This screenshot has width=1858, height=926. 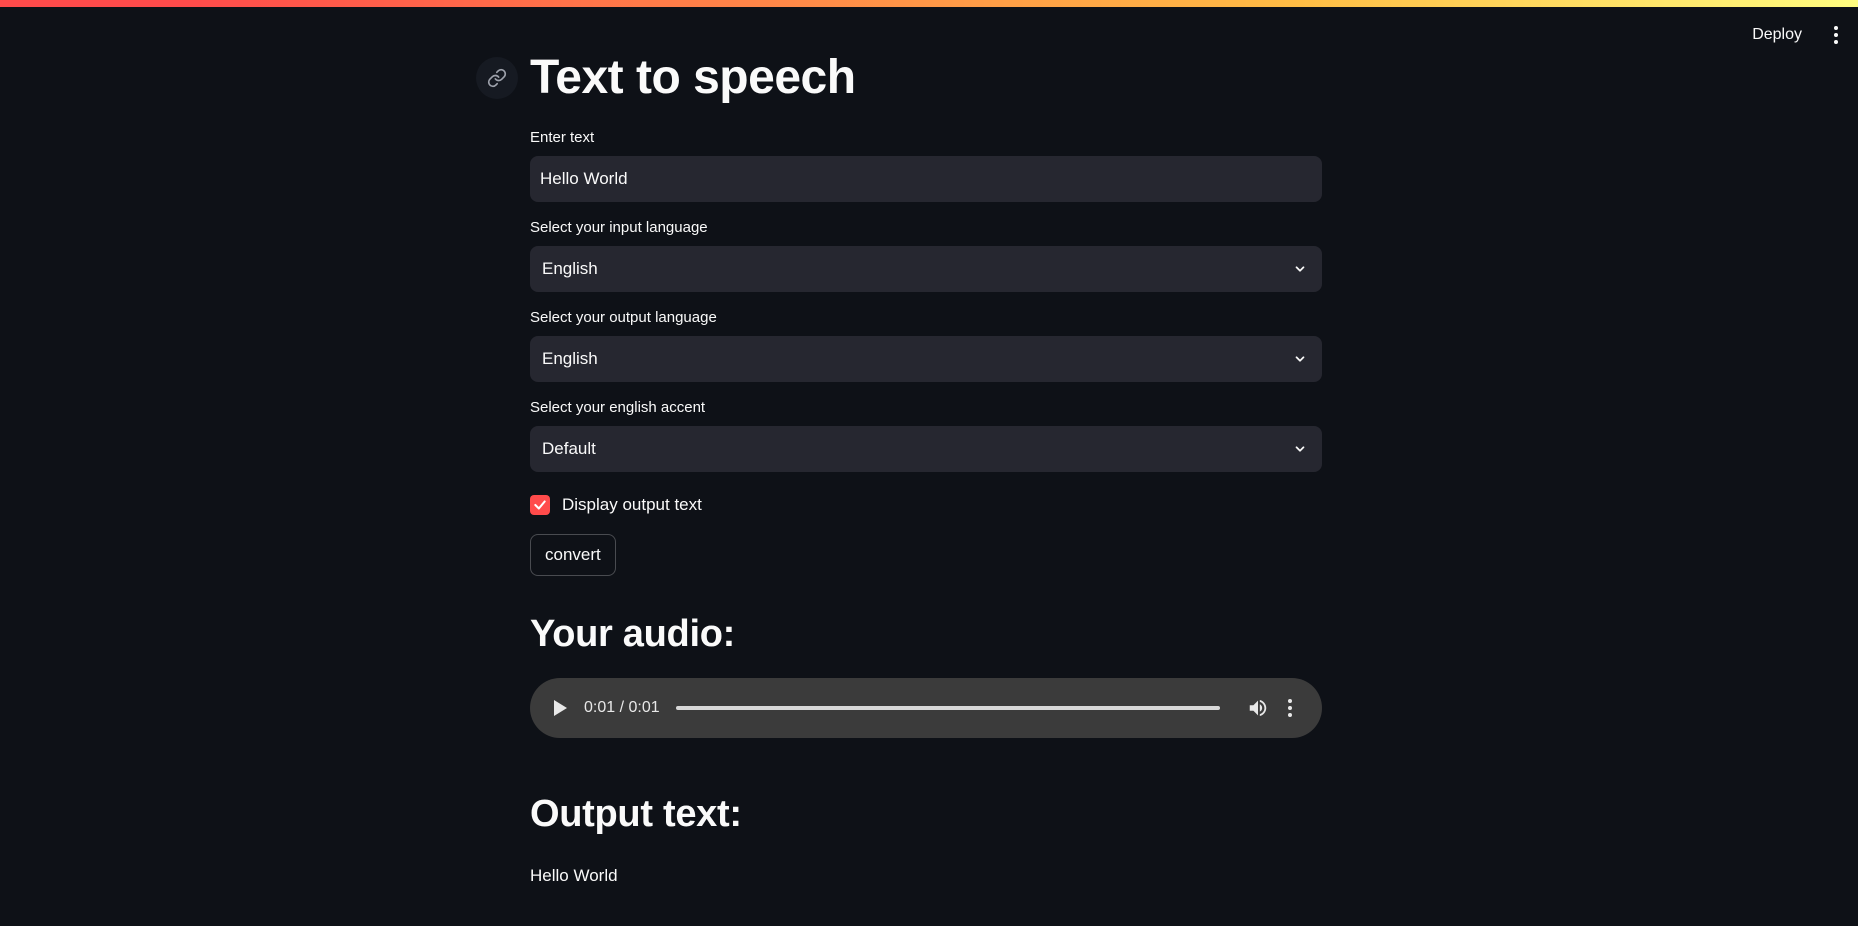 I want to click on accent-select: Default, so click(x=926, y=449).